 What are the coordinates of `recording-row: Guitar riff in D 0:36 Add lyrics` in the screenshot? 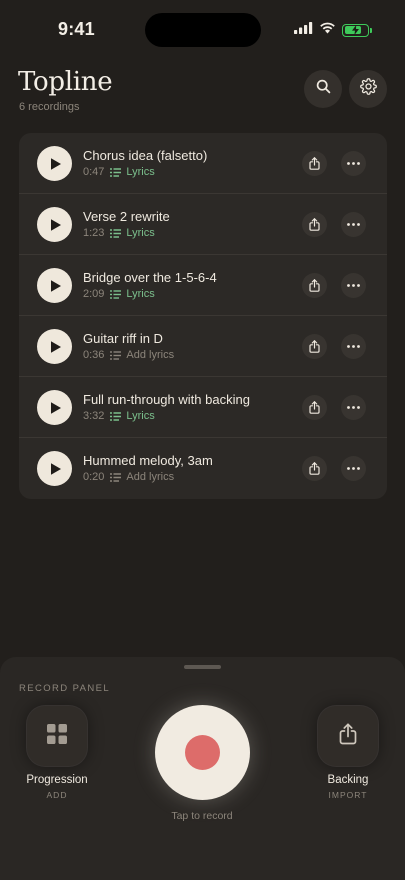 It's located at (203, 346).